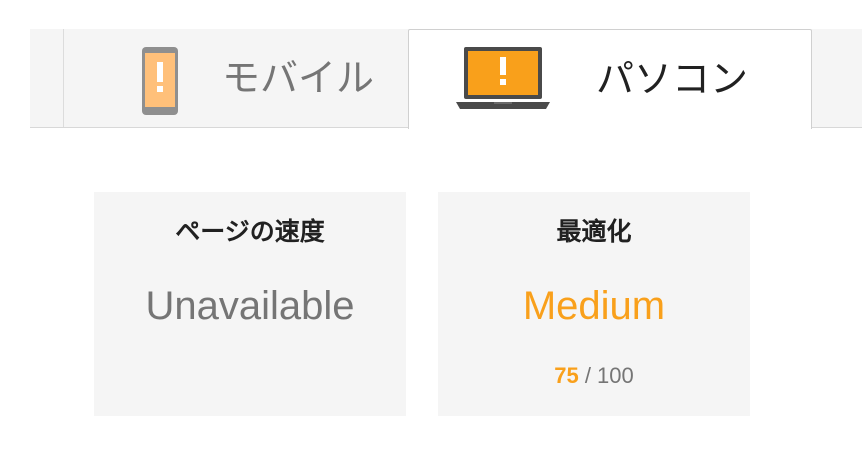 The height and width of the screenshot is (450, 862). I want to click on tab-mobile: モバイル, so click(236, 78).